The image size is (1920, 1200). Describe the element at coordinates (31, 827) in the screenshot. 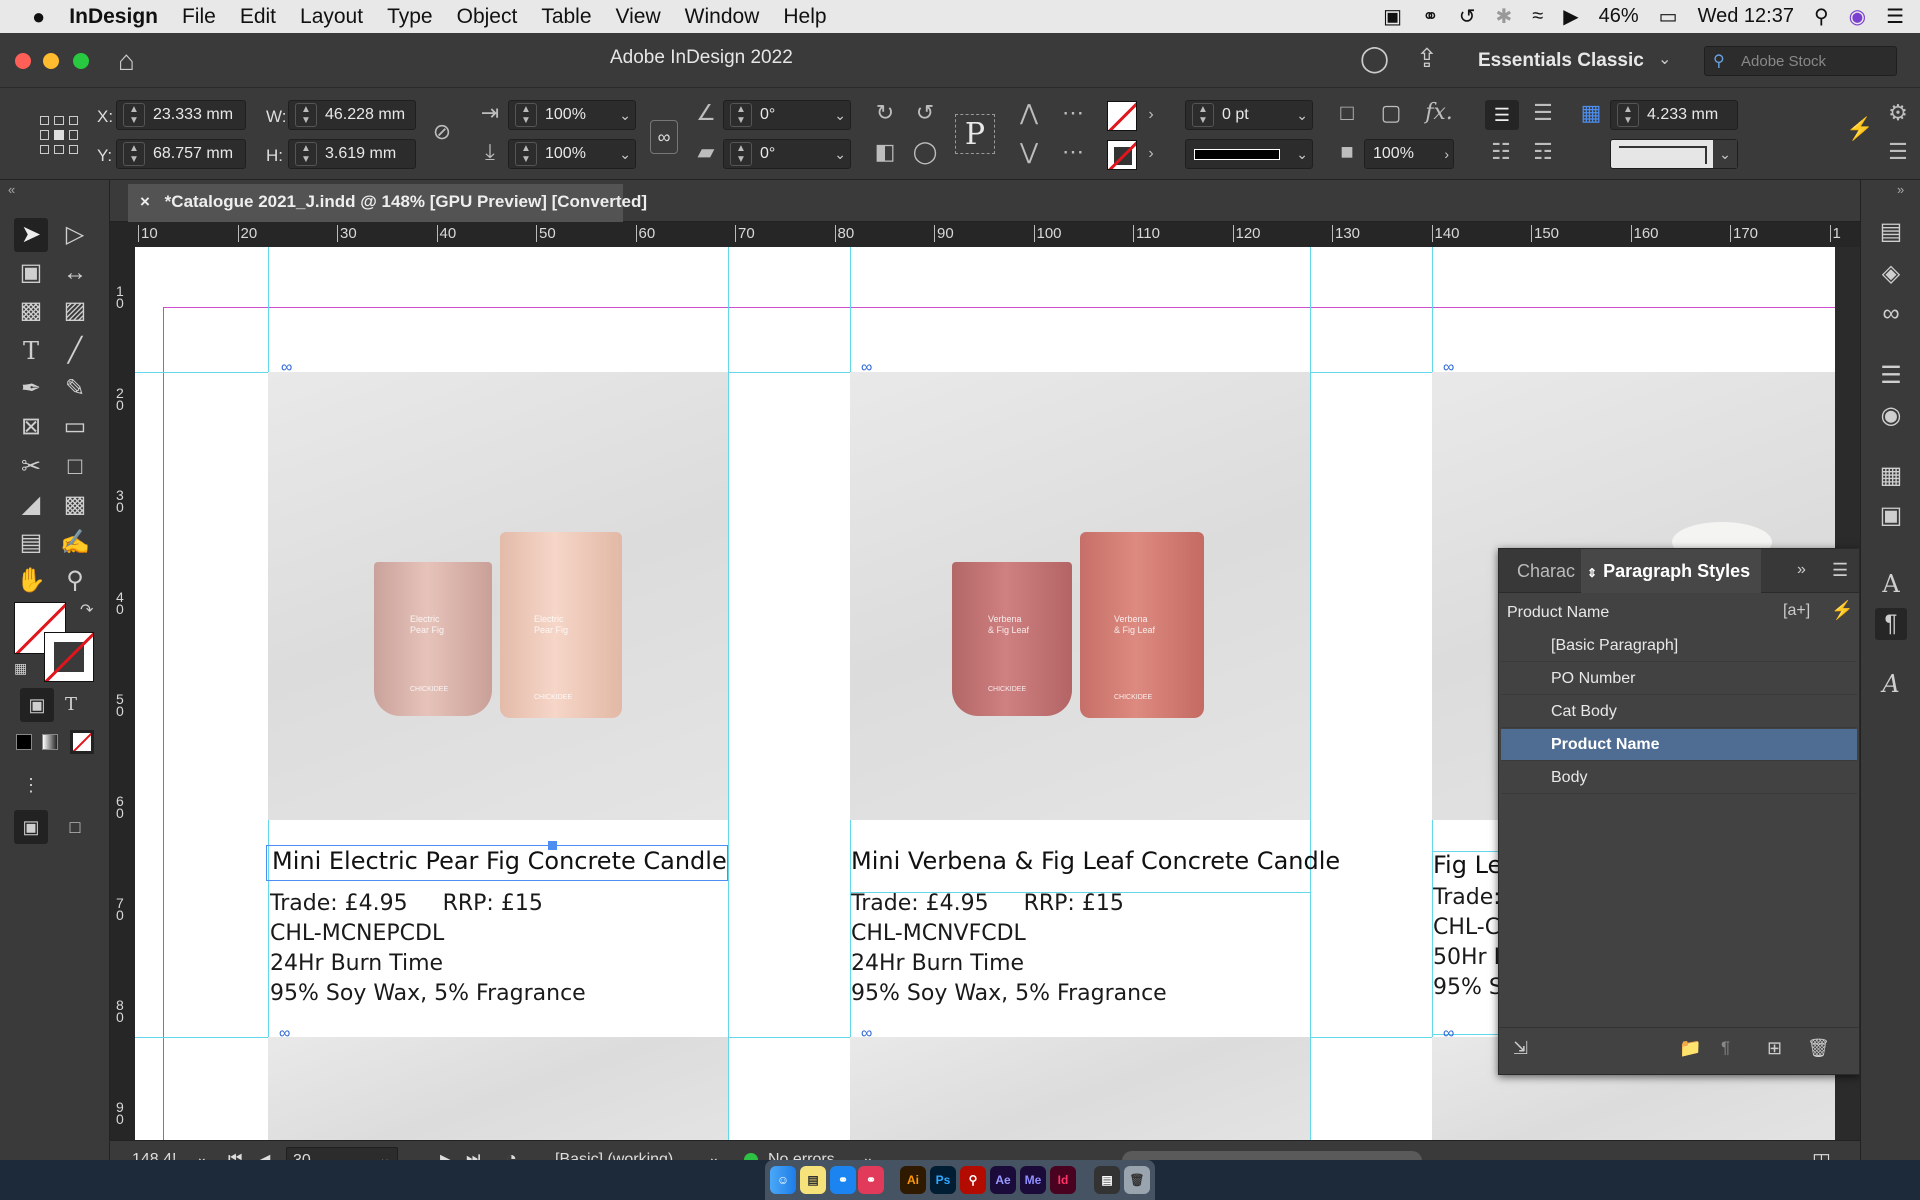

I see `normal-view-icon: ▣` at that location.